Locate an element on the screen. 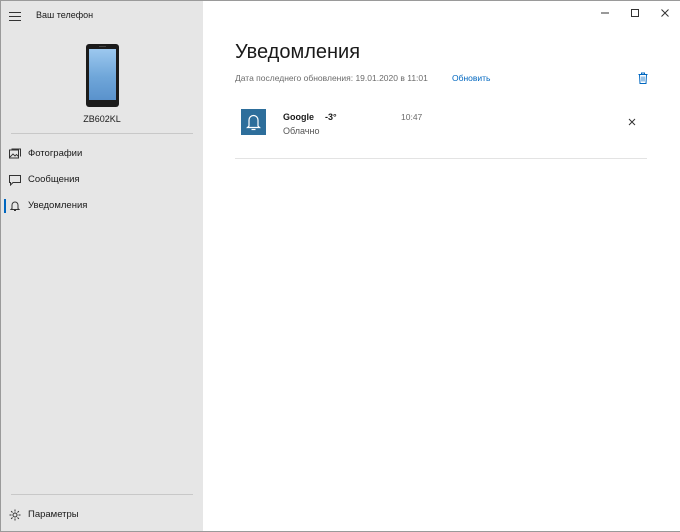 This screenshot has height=532, width=680. notification-time: 10:47 is located at coordinates (412, 117).